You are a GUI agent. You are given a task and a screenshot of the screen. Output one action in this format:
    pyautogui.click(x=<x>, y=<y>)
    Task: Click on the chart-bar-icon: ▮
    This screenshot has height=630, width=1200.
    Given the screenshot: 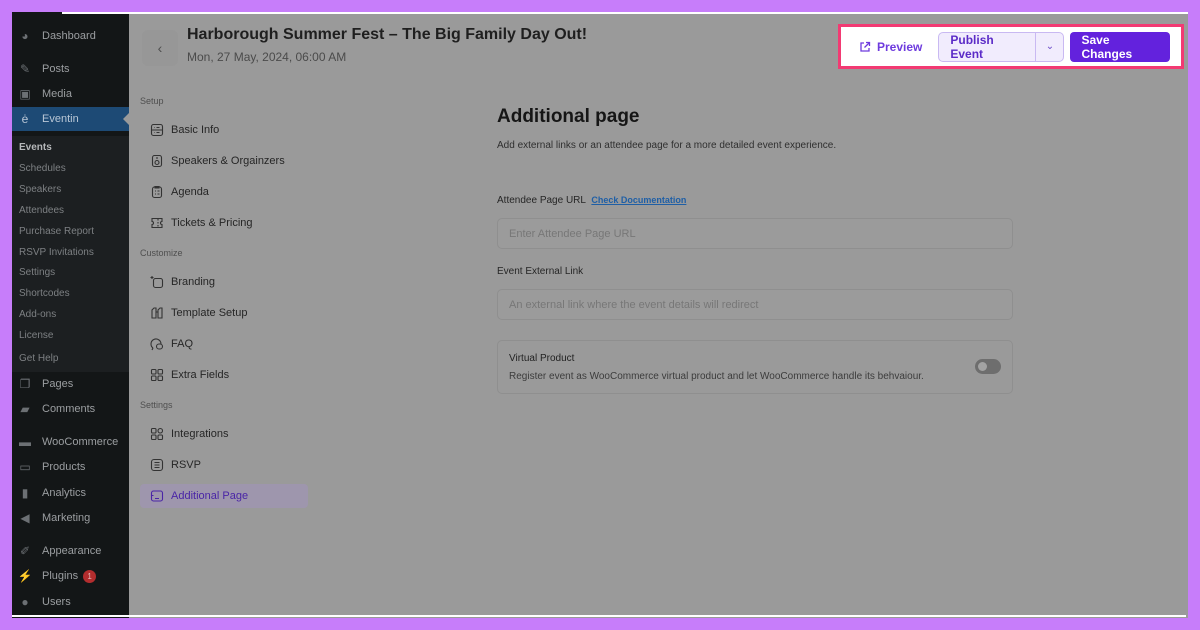 What is the action you would take?
    pyautogui.click(x=25, y=493)
    